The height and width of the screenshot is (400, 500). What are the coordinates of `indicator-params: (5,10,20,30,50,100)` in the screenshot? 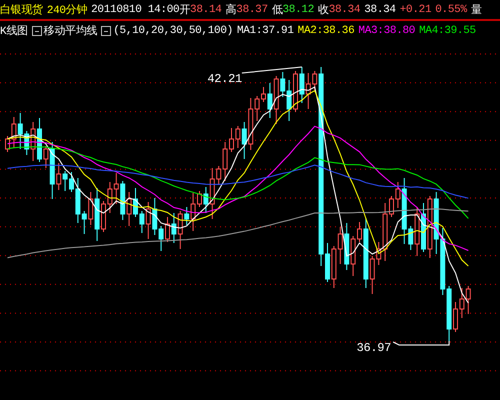 It's located at (173, 30).